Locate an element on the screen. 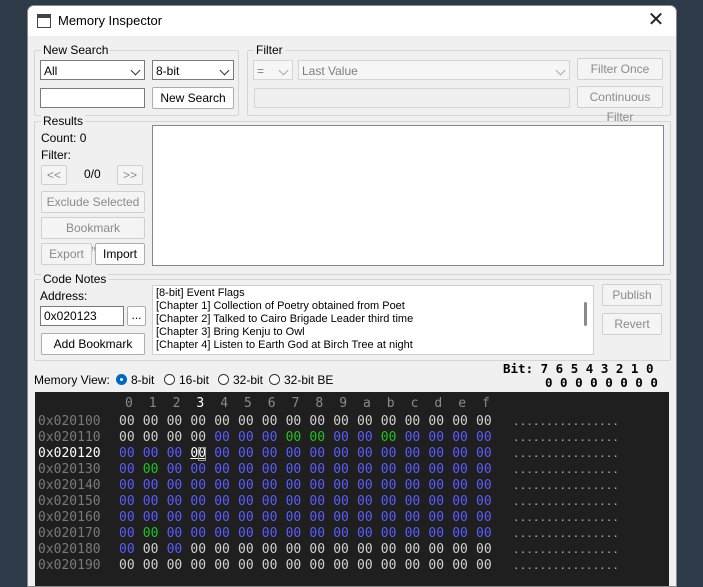  results-next-button: >> is located at coordinates (130, 175).